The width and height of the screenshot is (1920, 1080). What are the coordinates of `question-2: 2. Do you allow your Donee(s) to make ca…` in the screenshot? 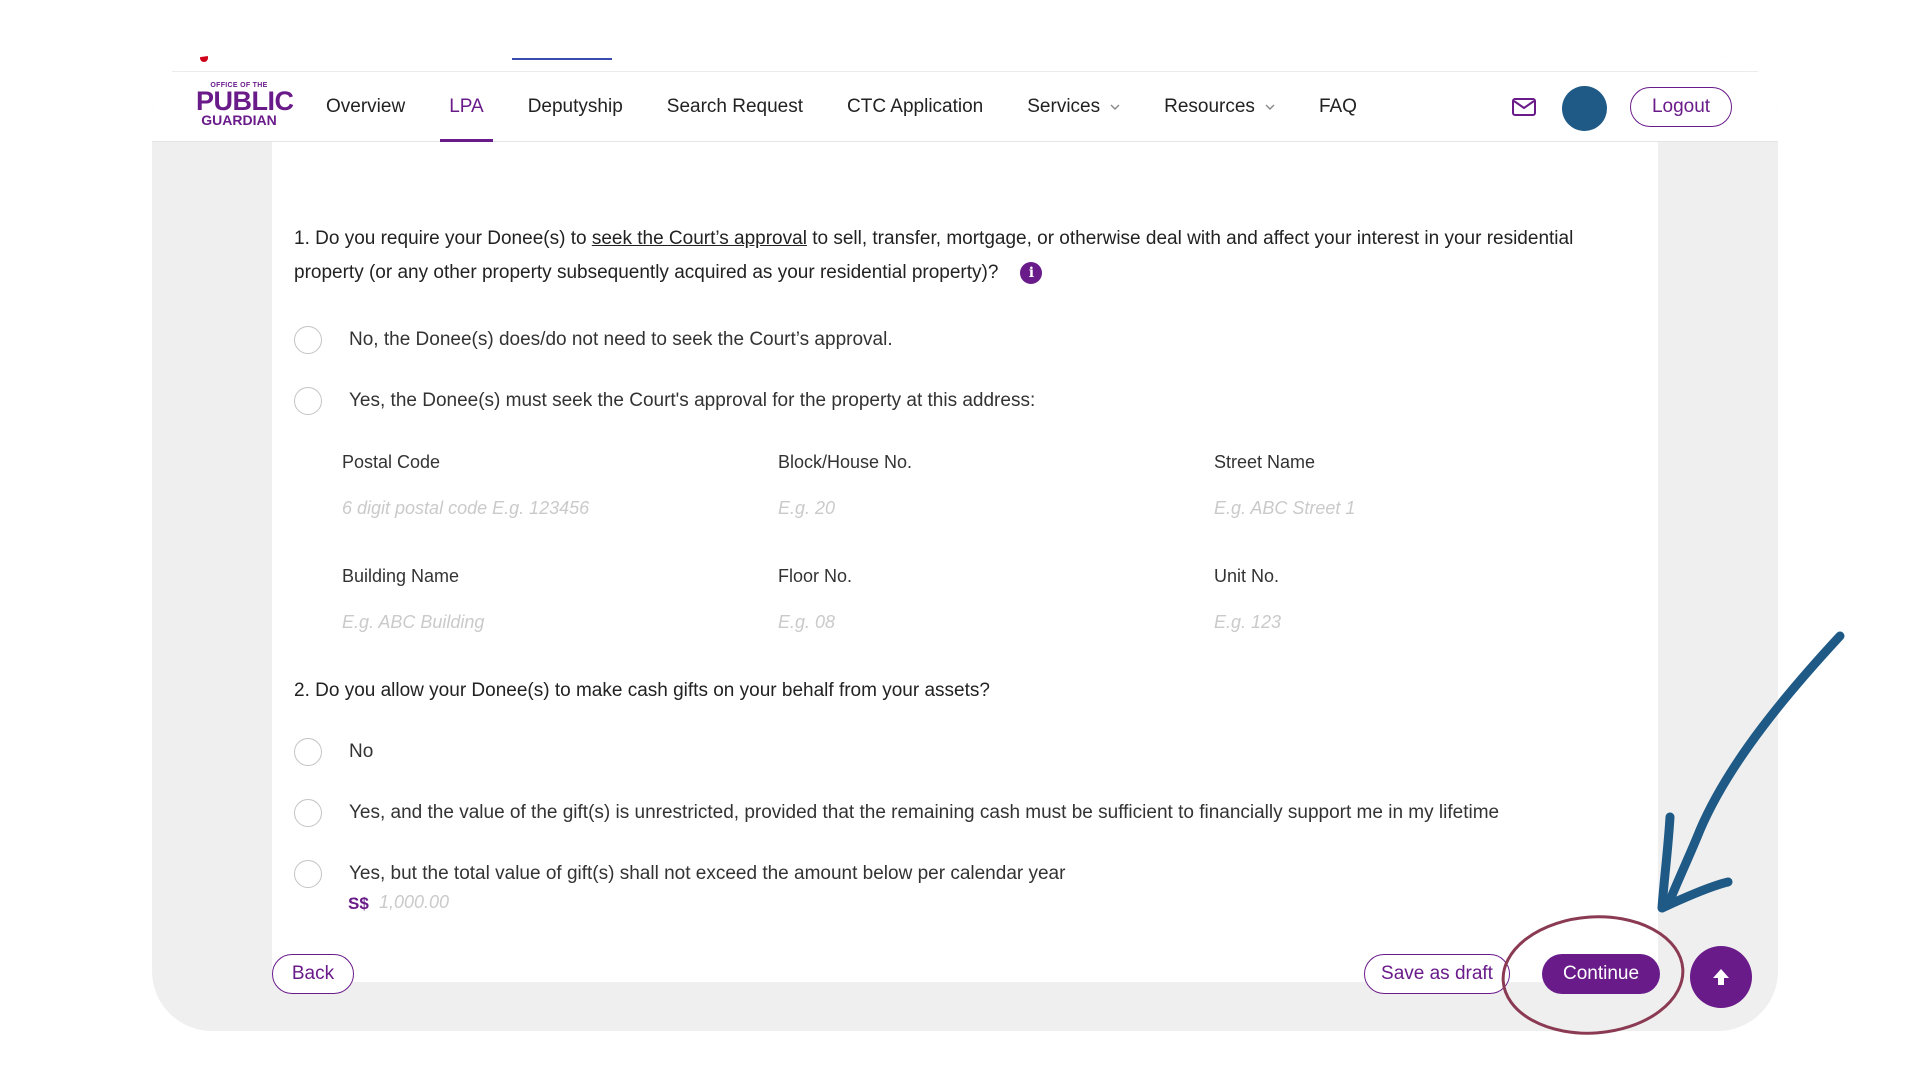 It's located at (642, 690).